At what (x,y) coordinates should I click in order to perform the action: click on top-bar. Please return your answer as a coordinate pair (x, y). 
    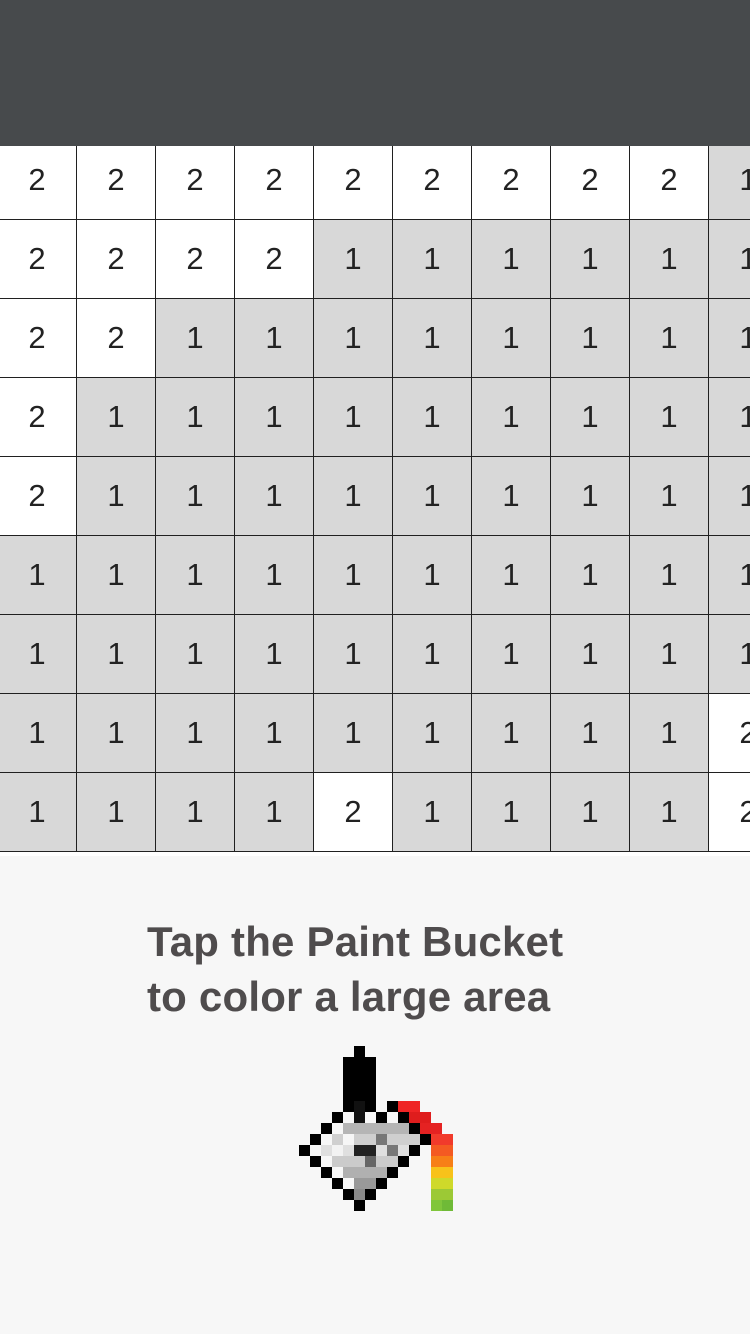
    Looking at the image, I should click on (375, 73).